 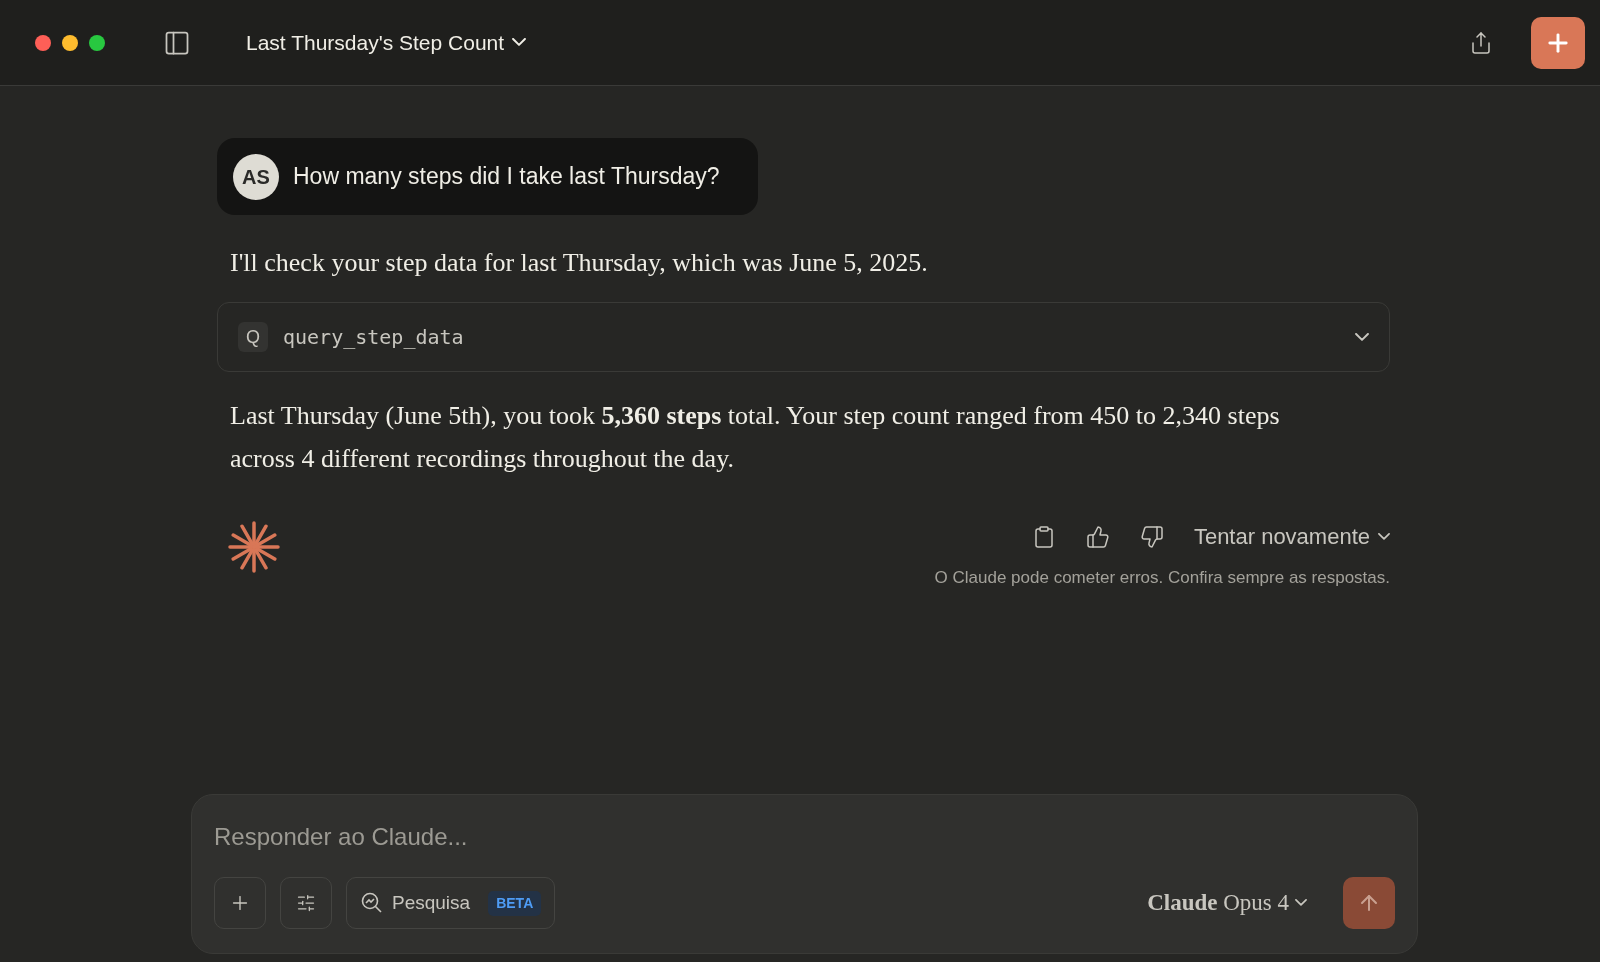 What do you see at coordinates (803, 337) in the screenshot?
I see `tool-call-panel: Q query_step_data` at bounding box center [803, 337].